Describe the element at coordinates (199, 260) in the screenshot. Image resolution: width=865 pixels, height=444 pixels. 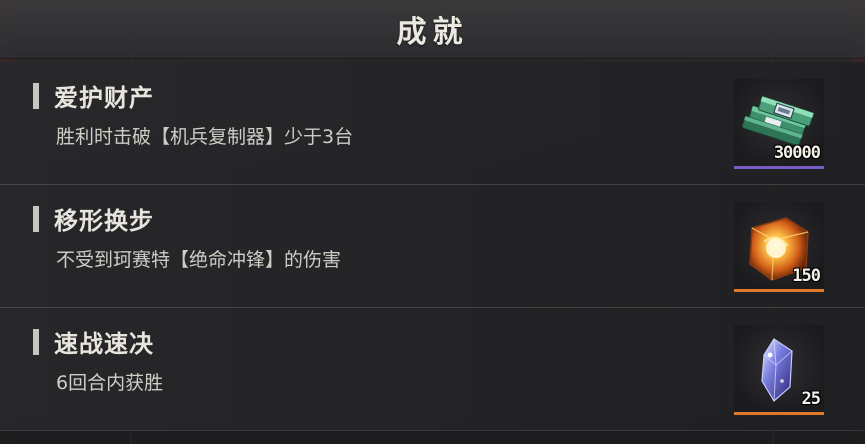
I see `achievement-description: 不受到珂赛特【绝命冲锋】的伤害` at that location.